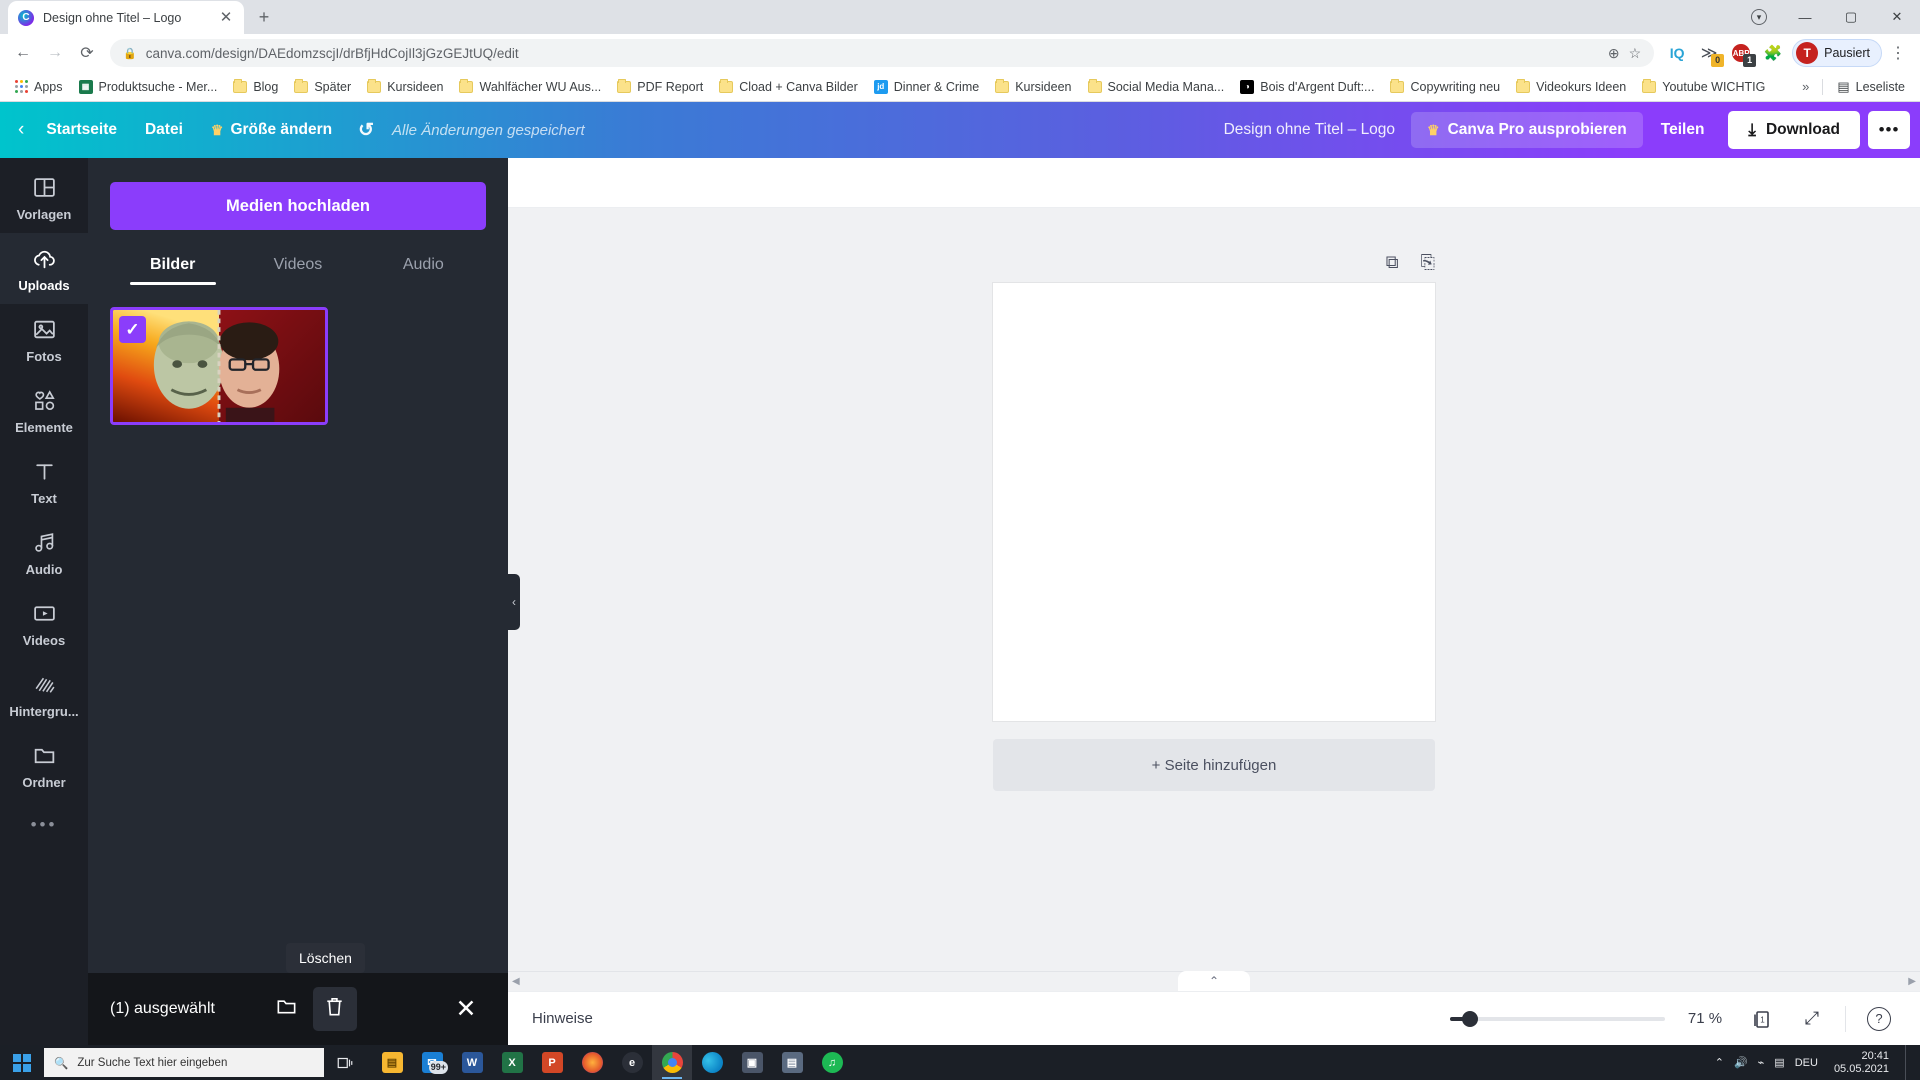  Describe the element at coordinates (1909, 1062) in the screenshot. I see `show-desktop-button` at that location.